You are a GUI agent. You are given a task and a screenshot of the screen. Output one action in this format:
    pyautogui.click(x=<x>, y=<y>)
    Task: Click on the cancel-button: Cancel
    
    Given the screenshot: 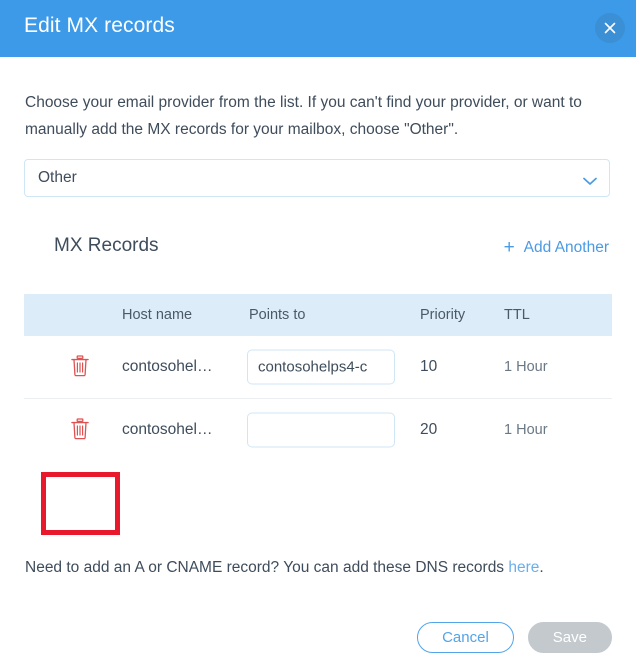 What is the action you would take?
    pyautogui.click(x=465, y=637)
    